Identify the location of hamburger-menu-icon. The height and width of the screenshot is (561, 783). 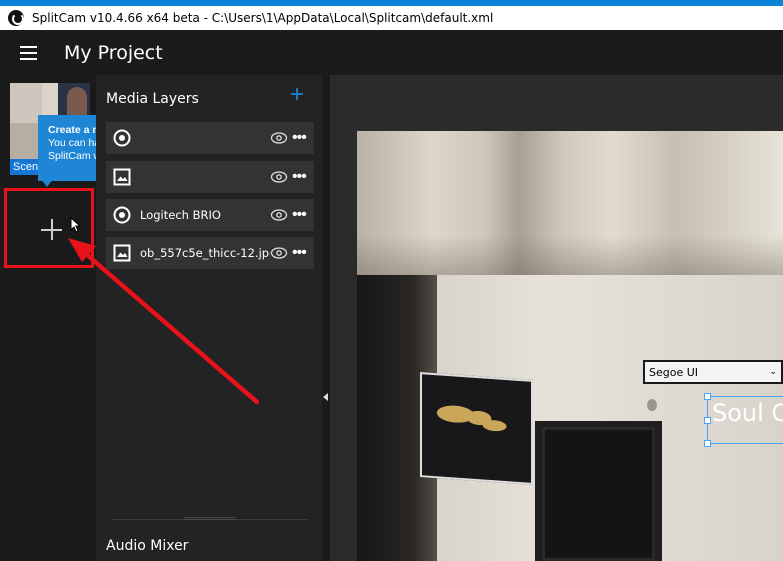
(28, 52).